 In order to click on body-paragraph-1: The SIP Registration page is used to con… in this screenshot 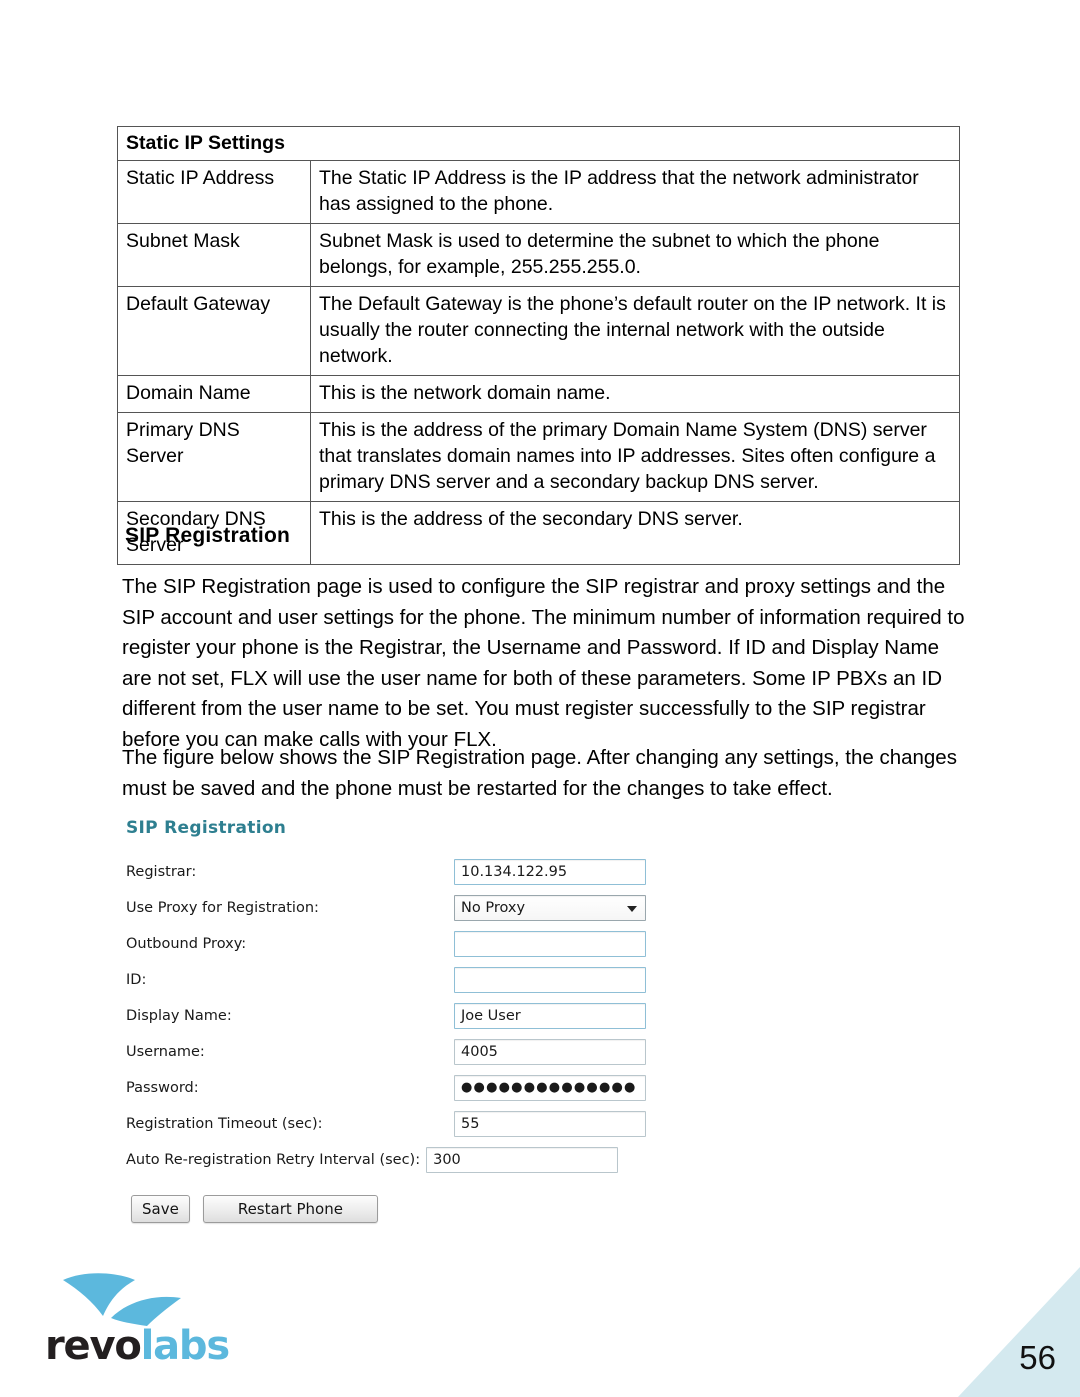, I will do `click(543, 663)`.